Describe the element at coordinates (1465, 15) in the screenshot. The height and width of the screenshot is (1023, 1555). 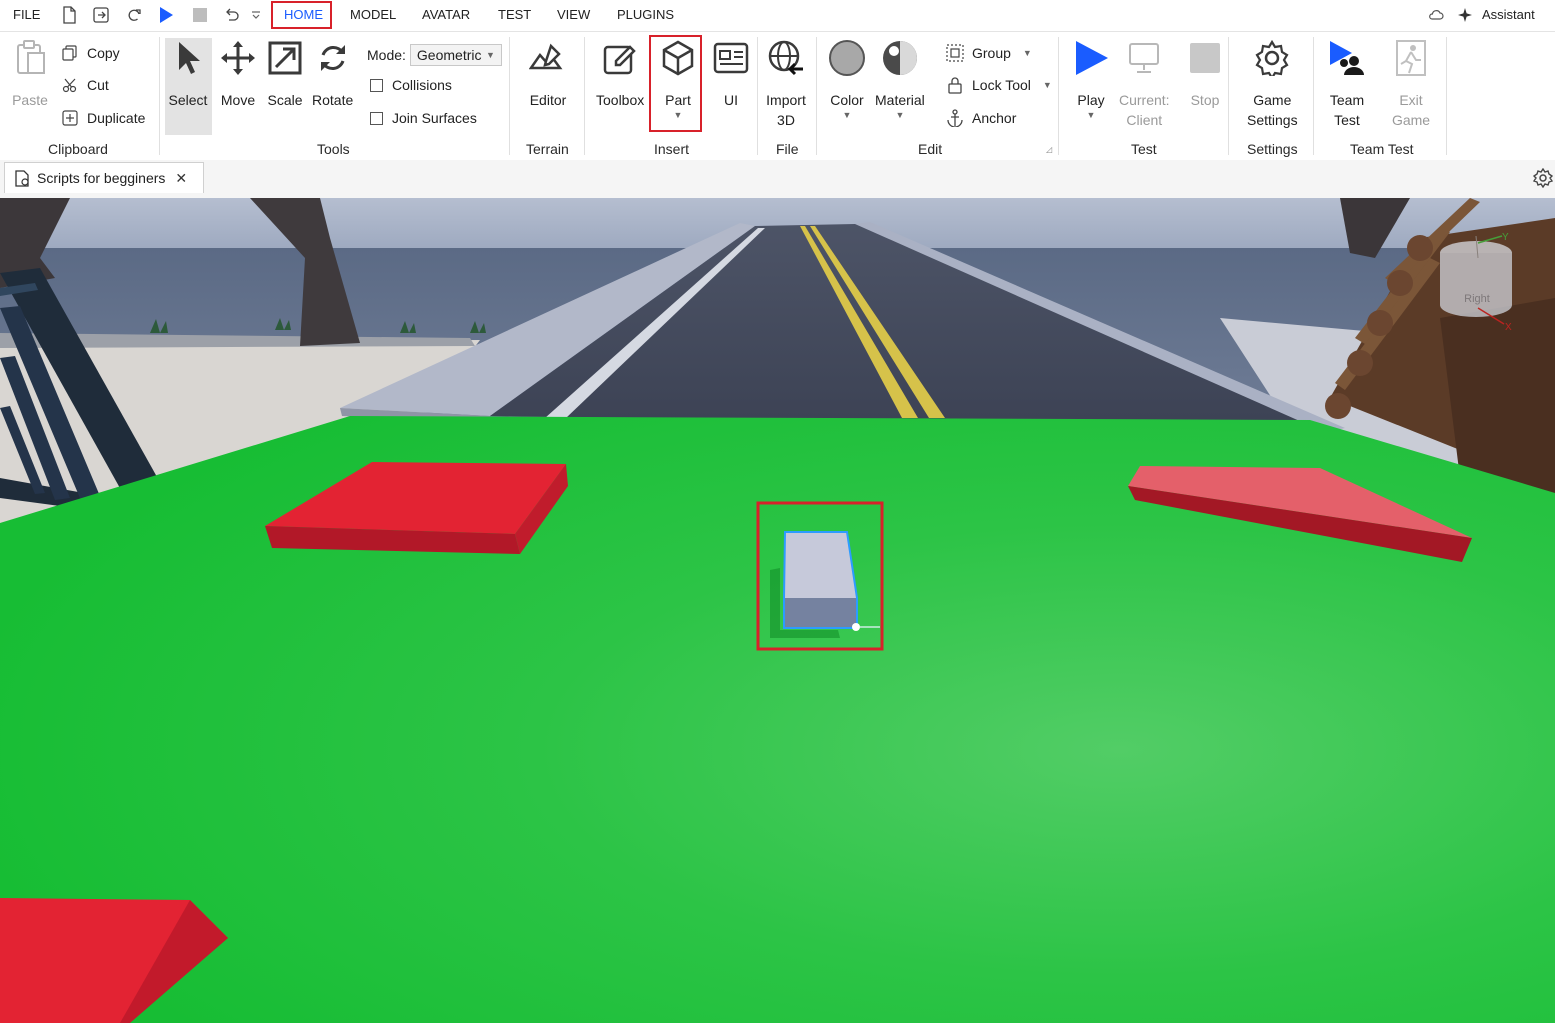
I see `assistant-sparkle-icon` at that location.